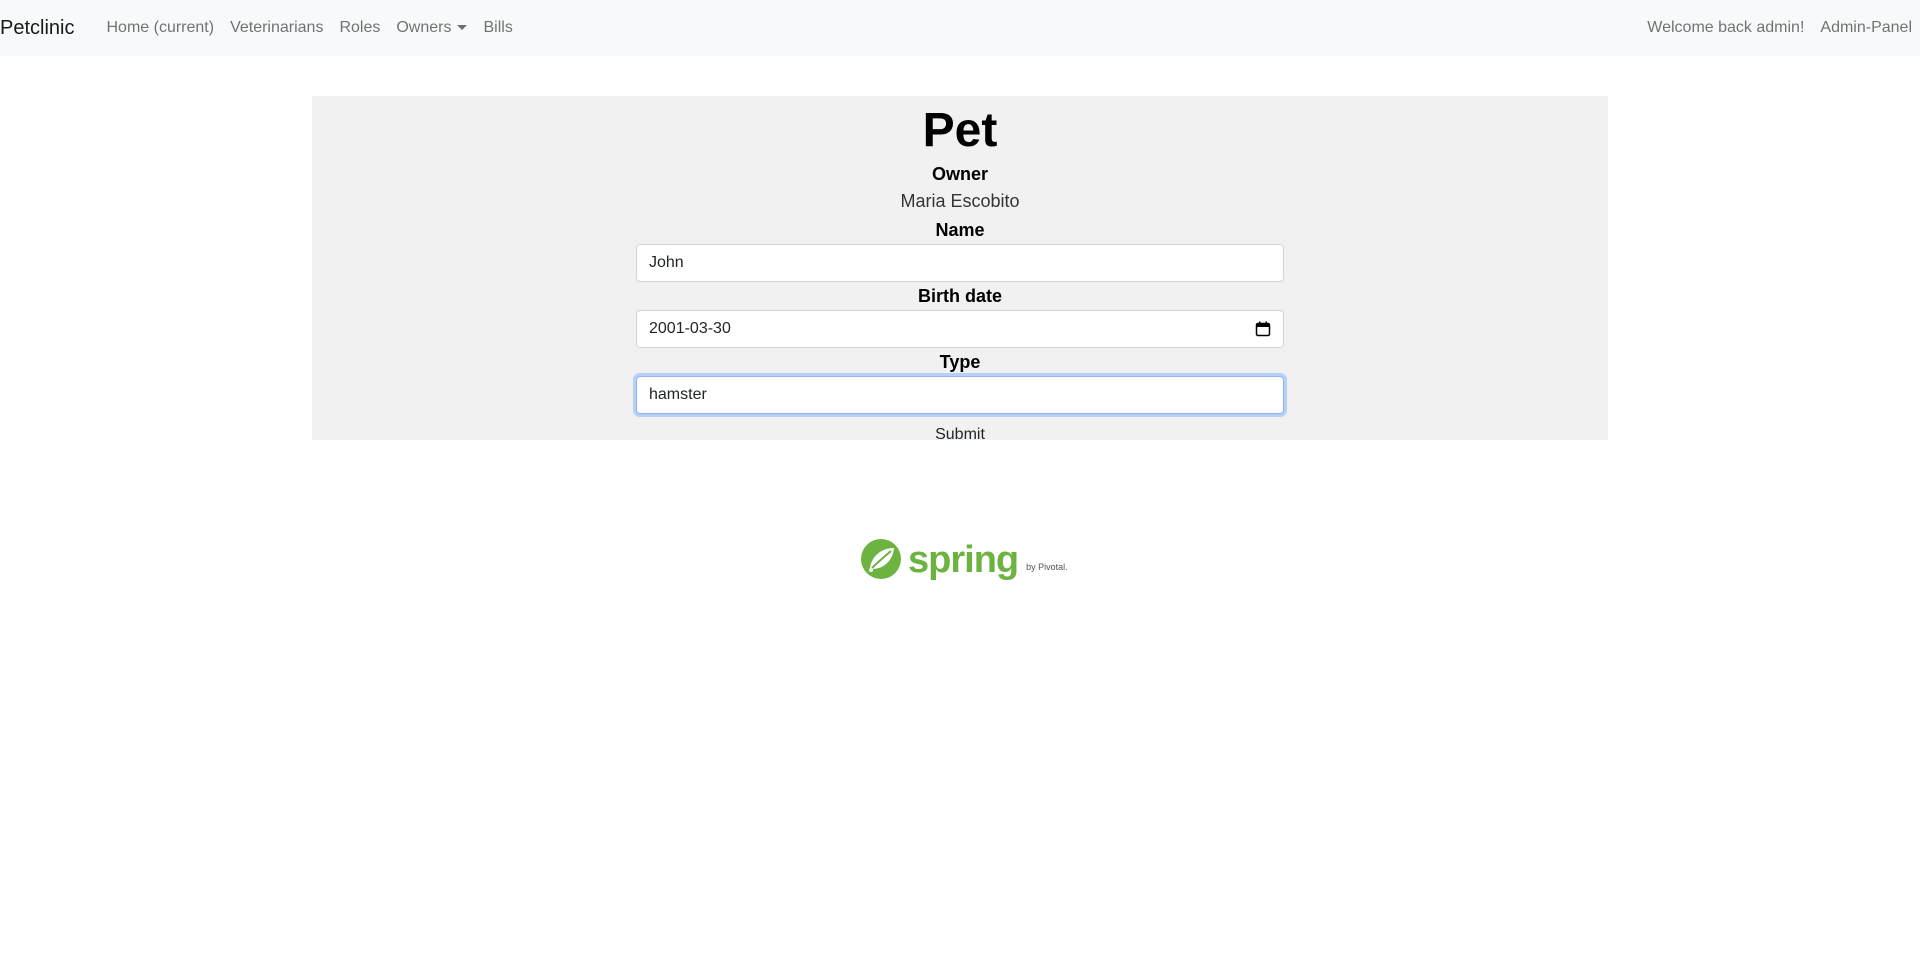 The image size is (1920, 962). I want to click on birth-date-input: 2001-03-30, so click(960, 329).